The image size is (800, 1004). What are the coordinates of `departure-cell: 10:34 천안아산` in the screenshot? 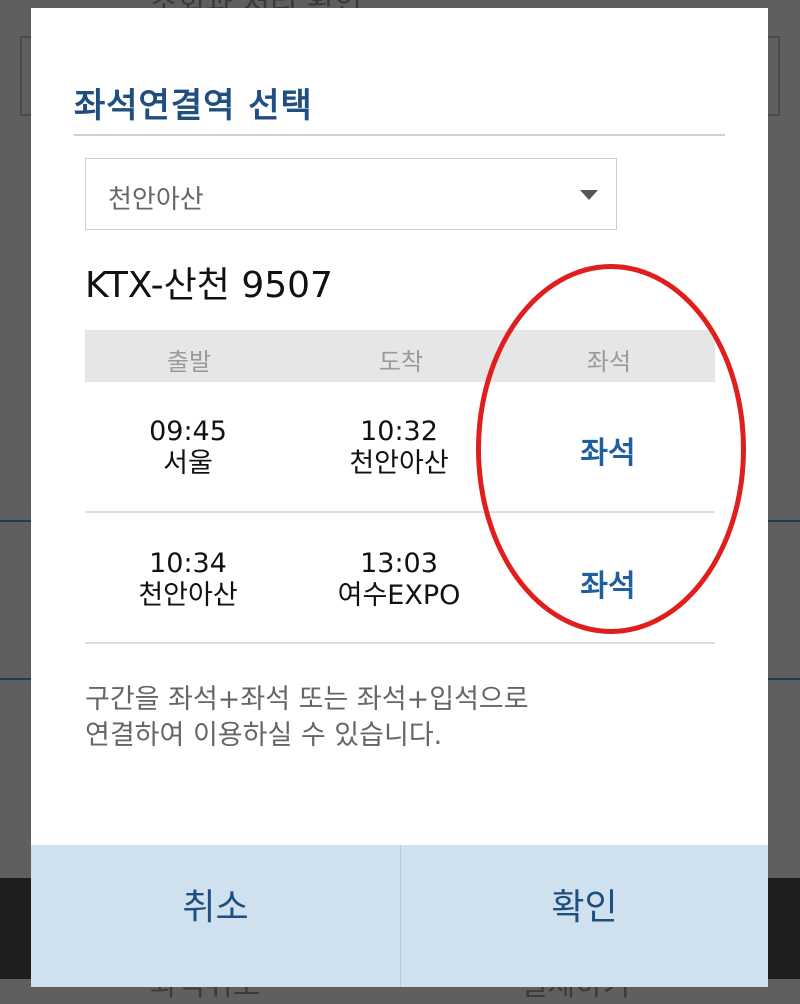 It's located at (188, 580).